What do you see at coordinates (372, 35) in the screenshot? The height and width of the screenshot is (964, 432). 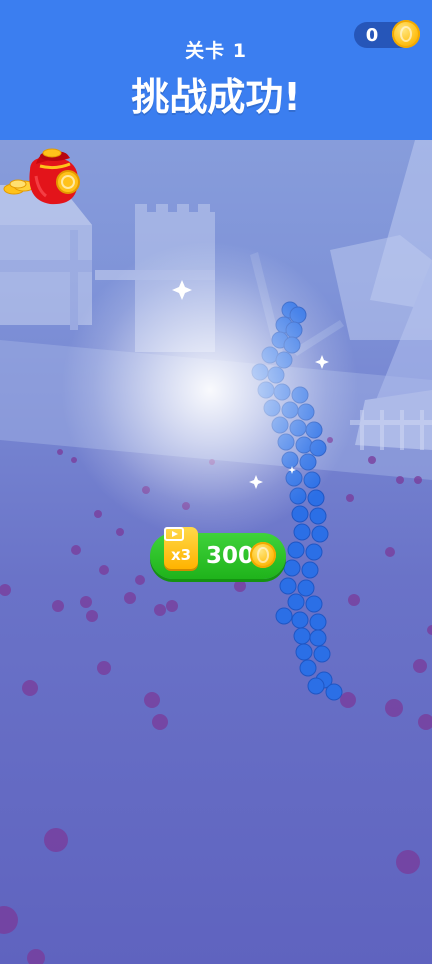 I see `coin-count: 0` at bounding box center [372, 35].